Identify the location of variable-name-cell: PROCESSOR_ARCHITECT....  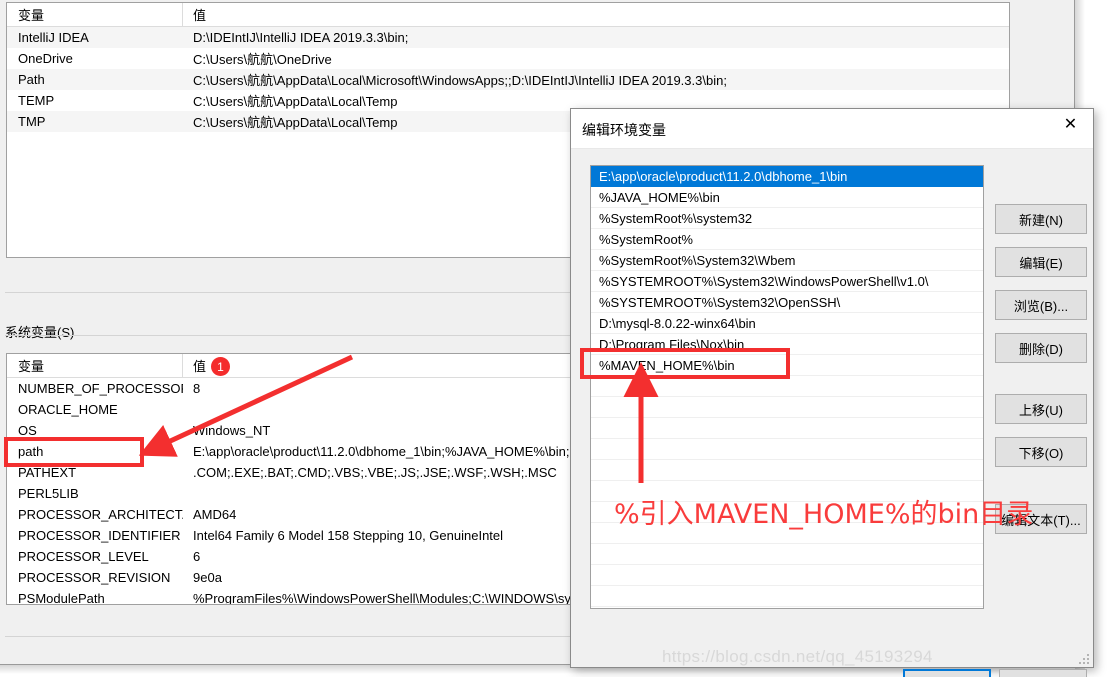
(100, 514).